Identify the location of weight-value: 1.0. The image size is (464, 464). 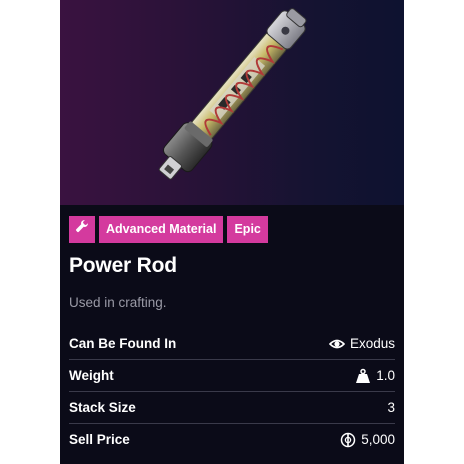
(385, 375).